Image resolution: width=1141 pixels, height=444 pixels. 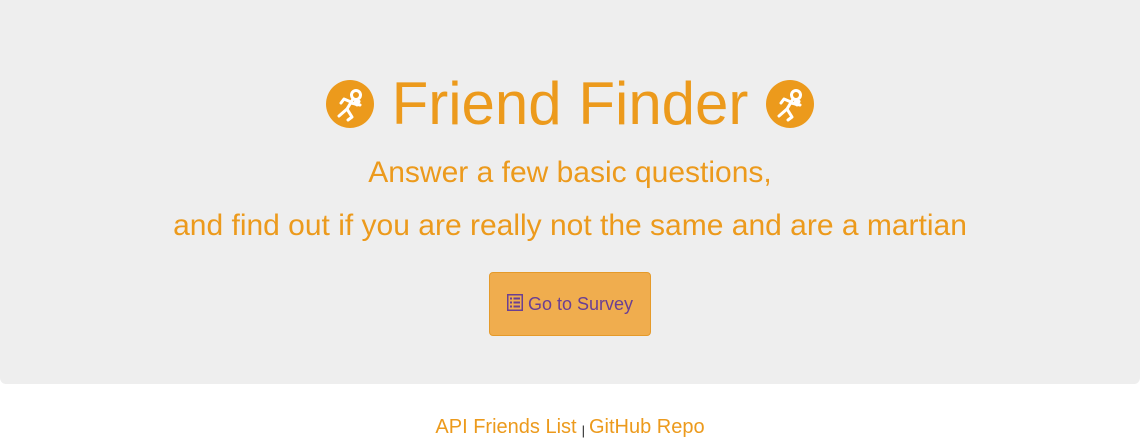 I want to click on github-repo-link: GitHub Repo, so click(x=647, y=427).